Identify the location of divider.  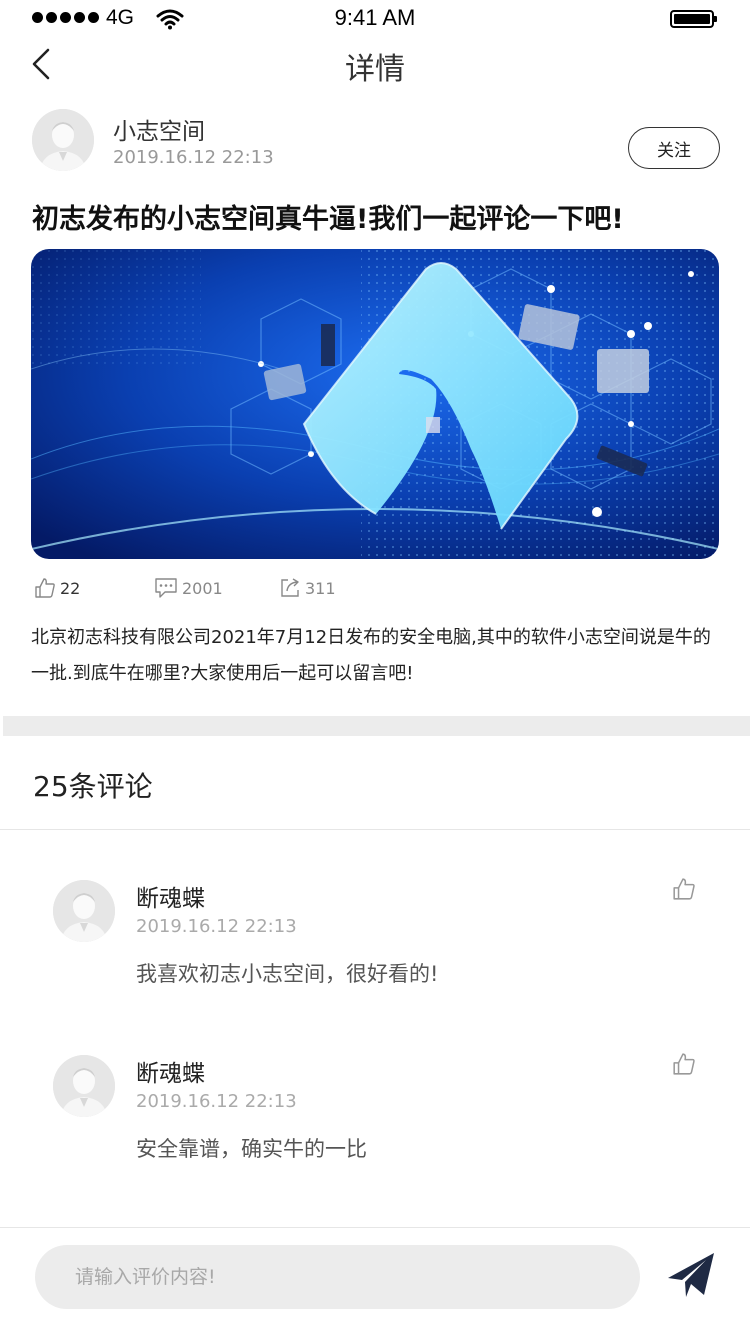
(375, 829).